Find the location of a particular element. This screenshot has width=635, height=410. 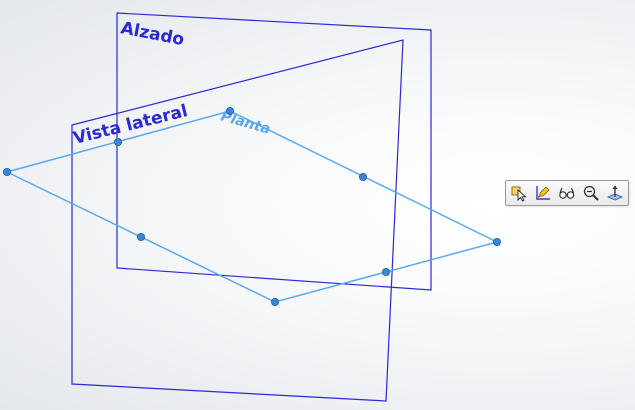

normal-to-icon is located at coordinates (615, 193).